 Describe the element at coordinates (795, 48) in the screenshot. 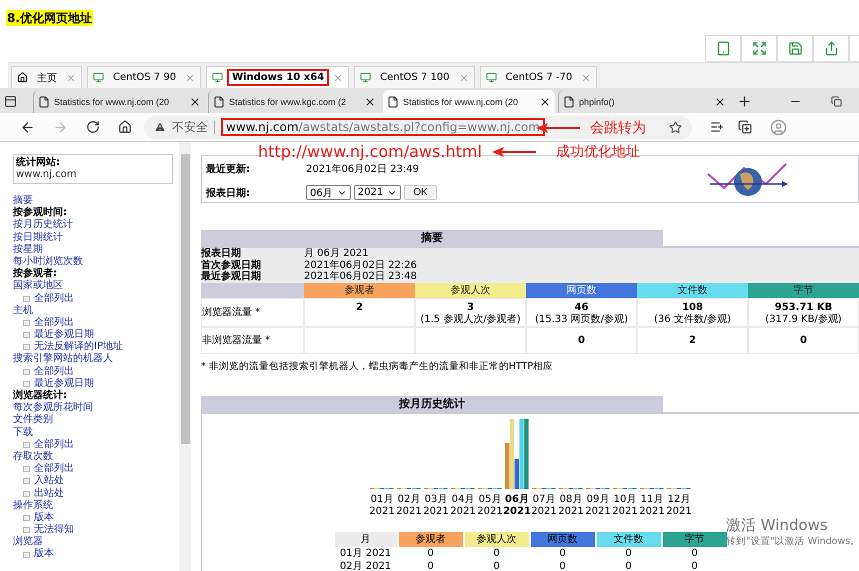

I see `save-icon` at that location.